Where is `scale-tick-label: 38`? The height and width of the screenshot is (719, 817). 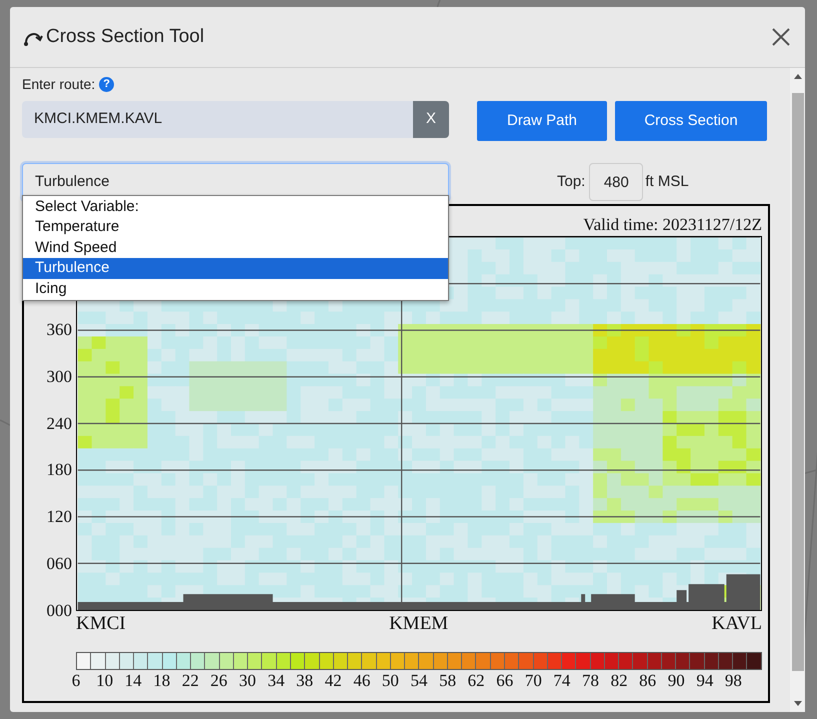 scale-tick-label: 38 is located at coordinates (305, 681).